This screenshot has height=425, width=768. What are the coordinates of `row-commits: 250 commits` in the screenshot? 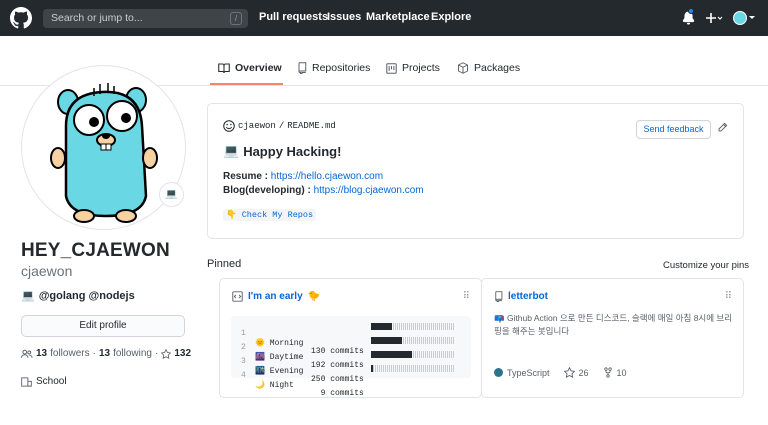 It's located at (337, 379).